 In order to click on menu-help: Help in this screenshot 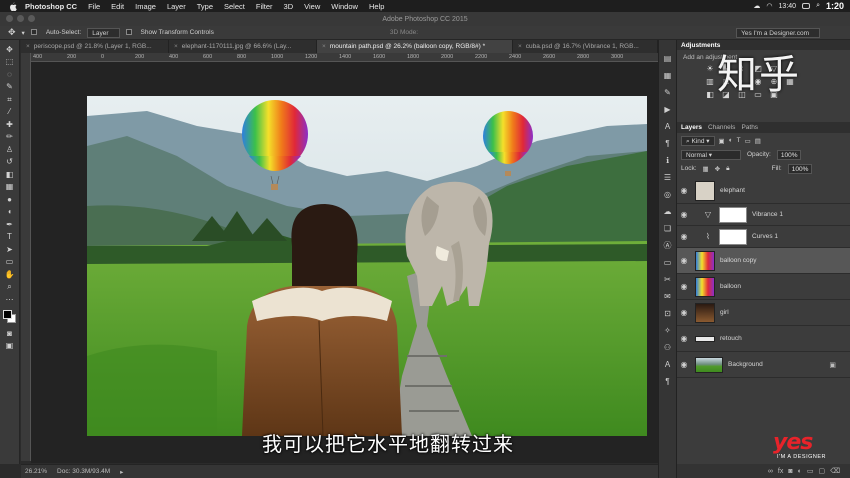, I will do `click(376, 6)`.